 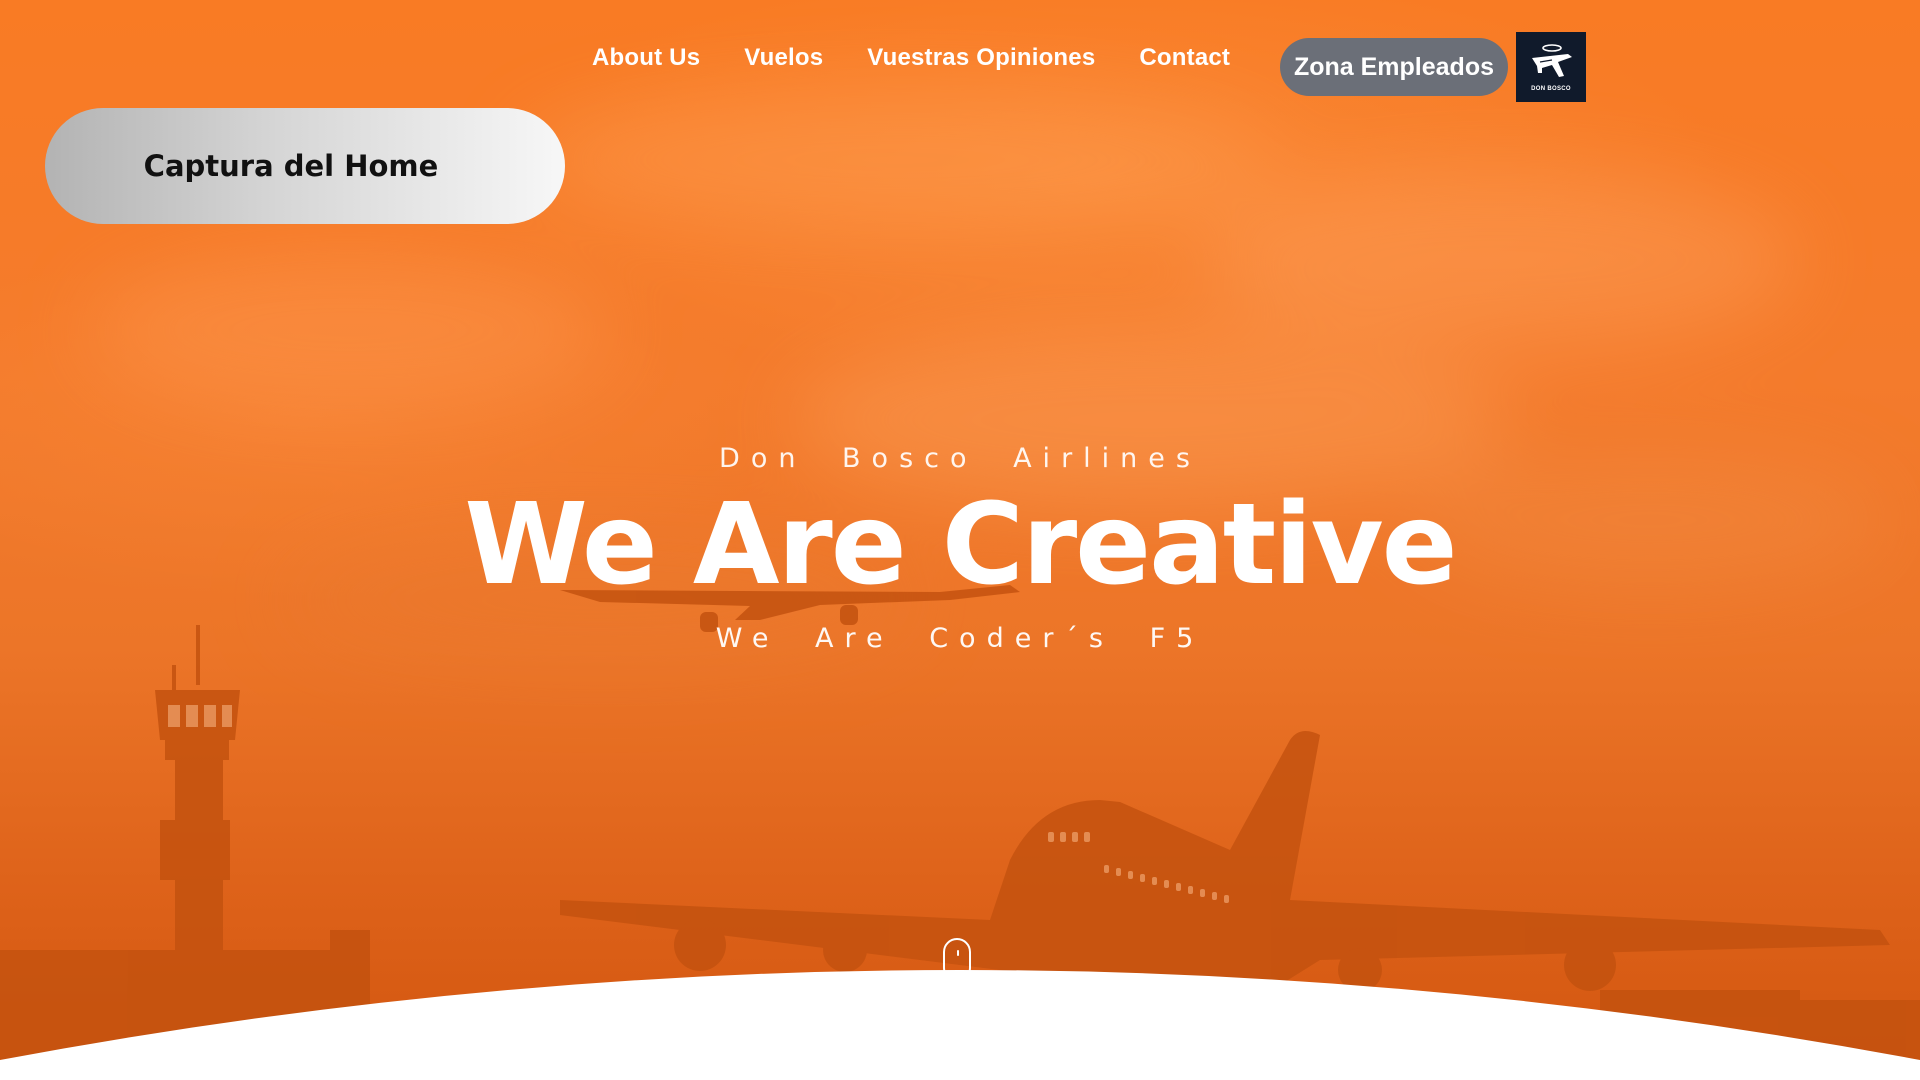 I want to click on nav-link-contact: Contact, so click(x=1184, y=58).